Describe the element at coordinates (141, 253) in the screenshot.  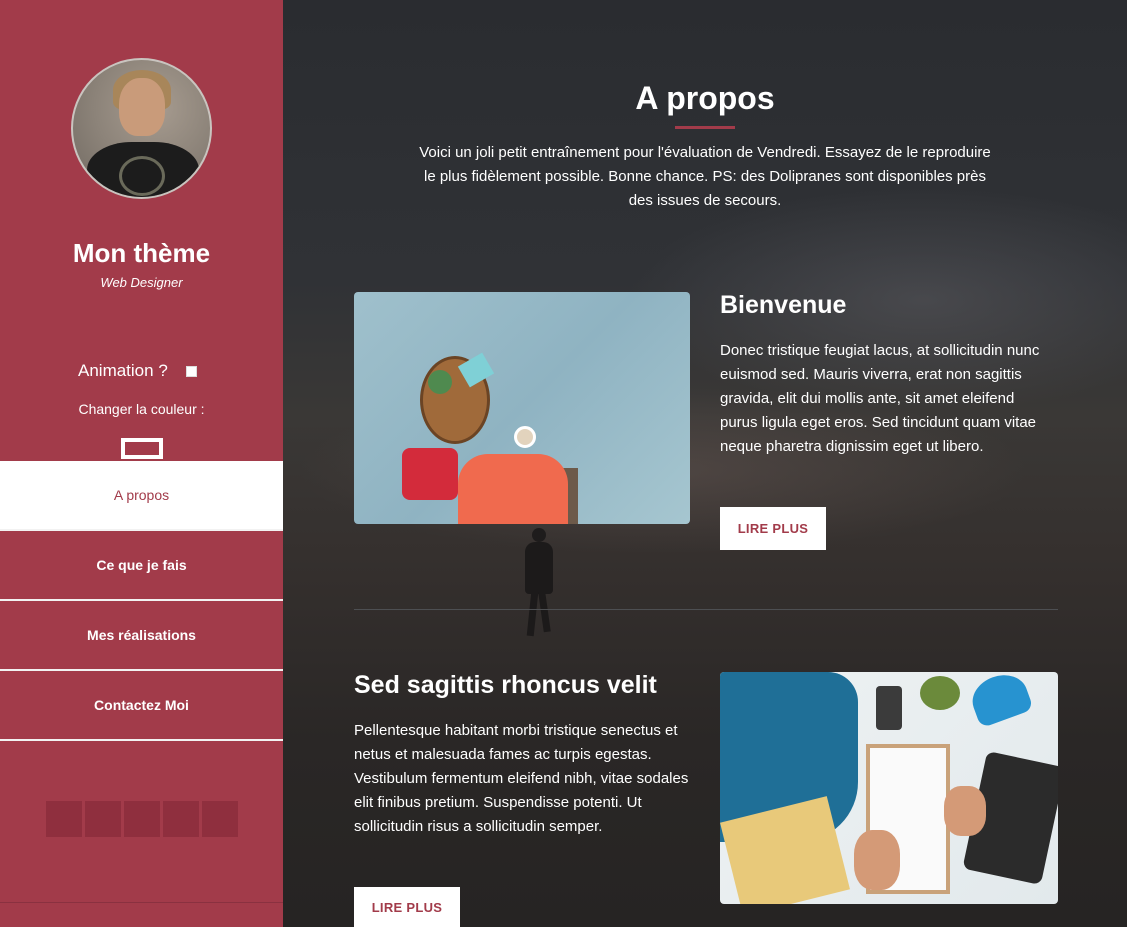
I see `site-title: Mon thème` at that location.